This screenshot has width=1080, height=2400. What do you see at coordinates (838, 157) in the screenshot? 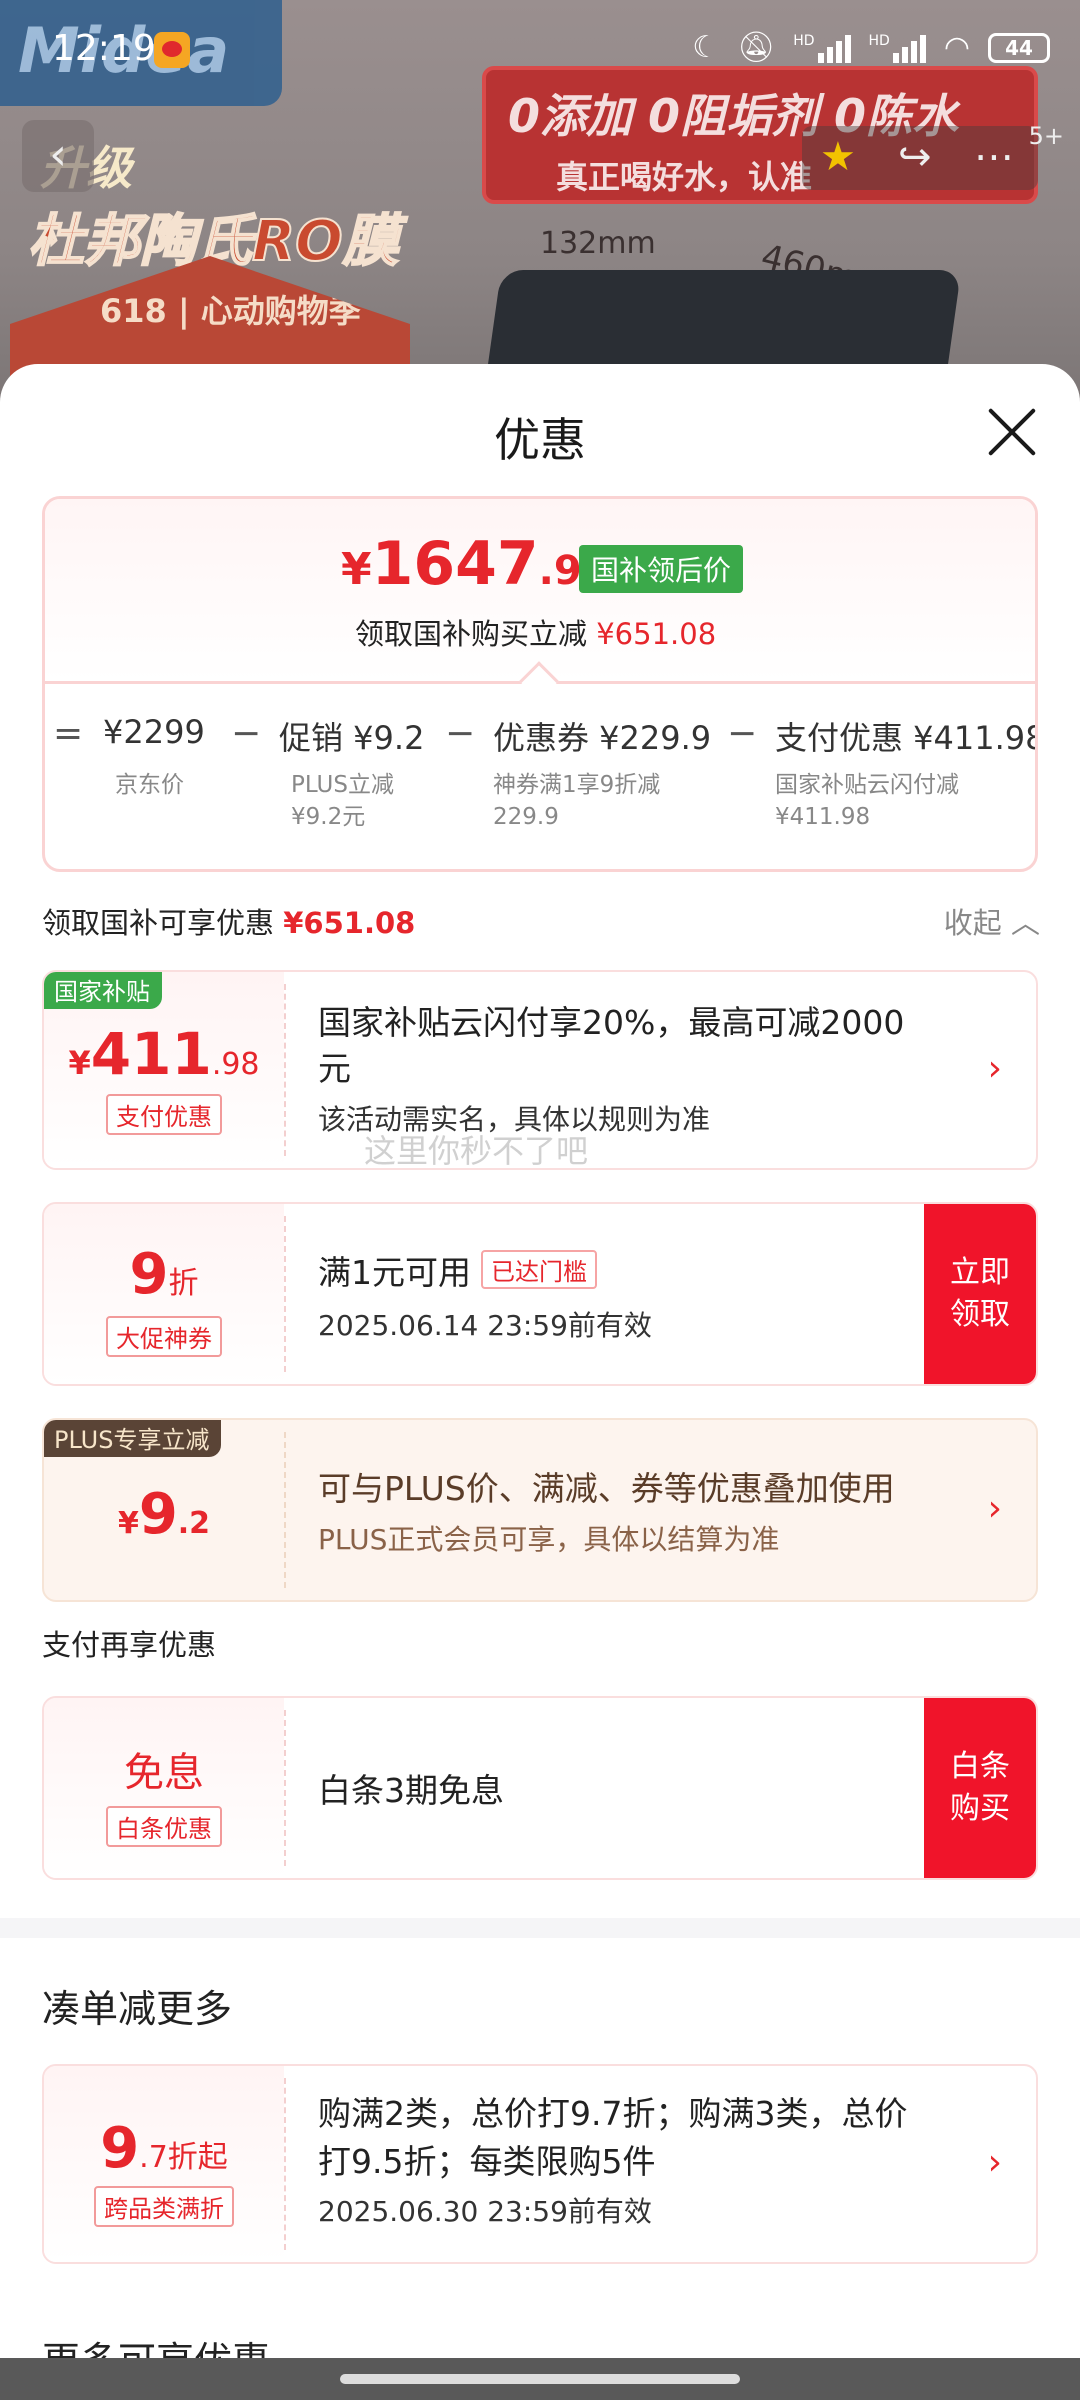
I see `favorite-icon: ★` at bounding box center [838, 157].